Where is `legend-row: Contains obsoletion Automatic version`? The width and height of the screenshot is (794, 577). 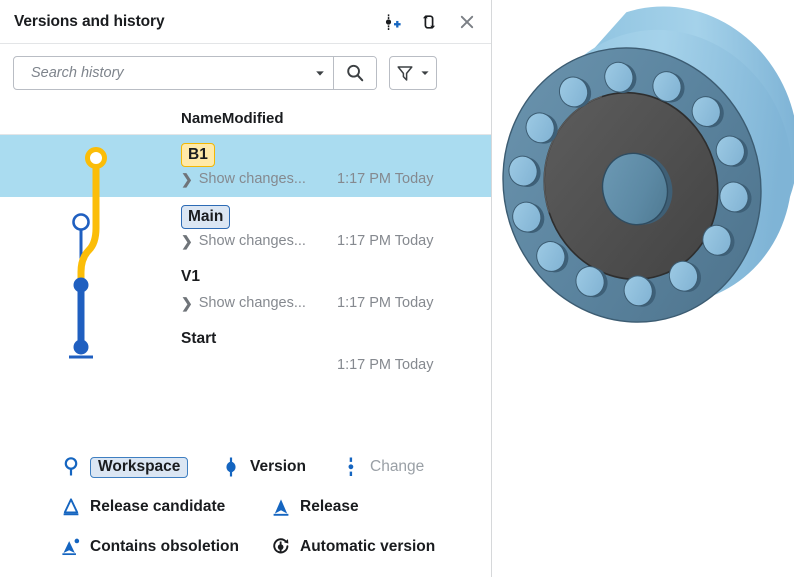 legend-row: Contains obsoletion Automatic version is located at coordinates (276, 547).